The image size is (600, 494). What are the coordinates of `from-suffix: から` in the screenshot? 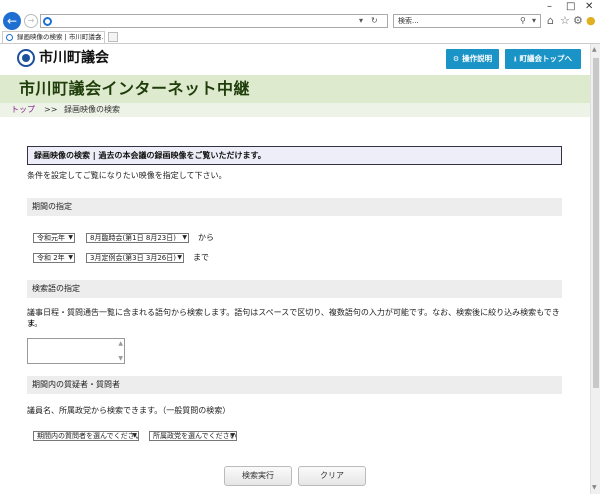 It's located at (206, 237).